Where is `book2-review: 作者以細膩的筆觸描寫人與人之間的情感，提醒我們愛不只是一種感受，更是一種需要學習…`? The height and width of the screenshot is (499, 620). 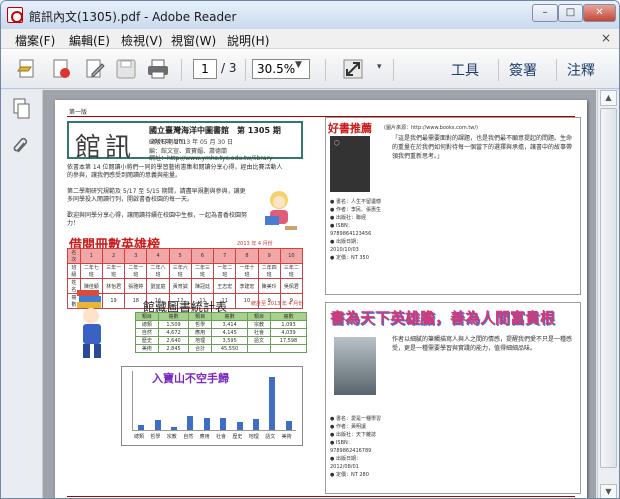
book2-review: 作者以細膩的筆觸描寫人與人之間的情感，提醒我們愛不只是一種感受，更是一種需要學習… is located at coordinates (482, 344).